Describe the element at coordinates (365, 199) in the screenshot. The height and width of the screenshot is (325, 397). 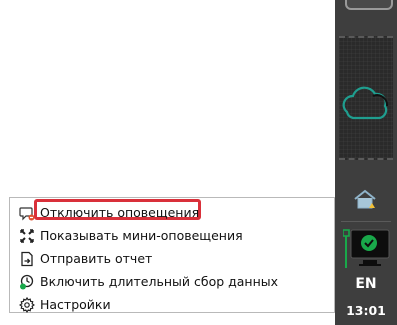
I see `house-network-icon` at that location.